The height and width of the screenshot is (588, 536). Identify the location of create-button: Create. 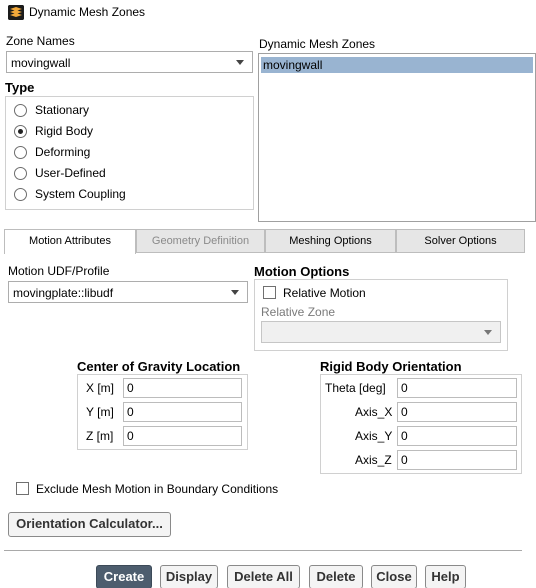
(124, 576).